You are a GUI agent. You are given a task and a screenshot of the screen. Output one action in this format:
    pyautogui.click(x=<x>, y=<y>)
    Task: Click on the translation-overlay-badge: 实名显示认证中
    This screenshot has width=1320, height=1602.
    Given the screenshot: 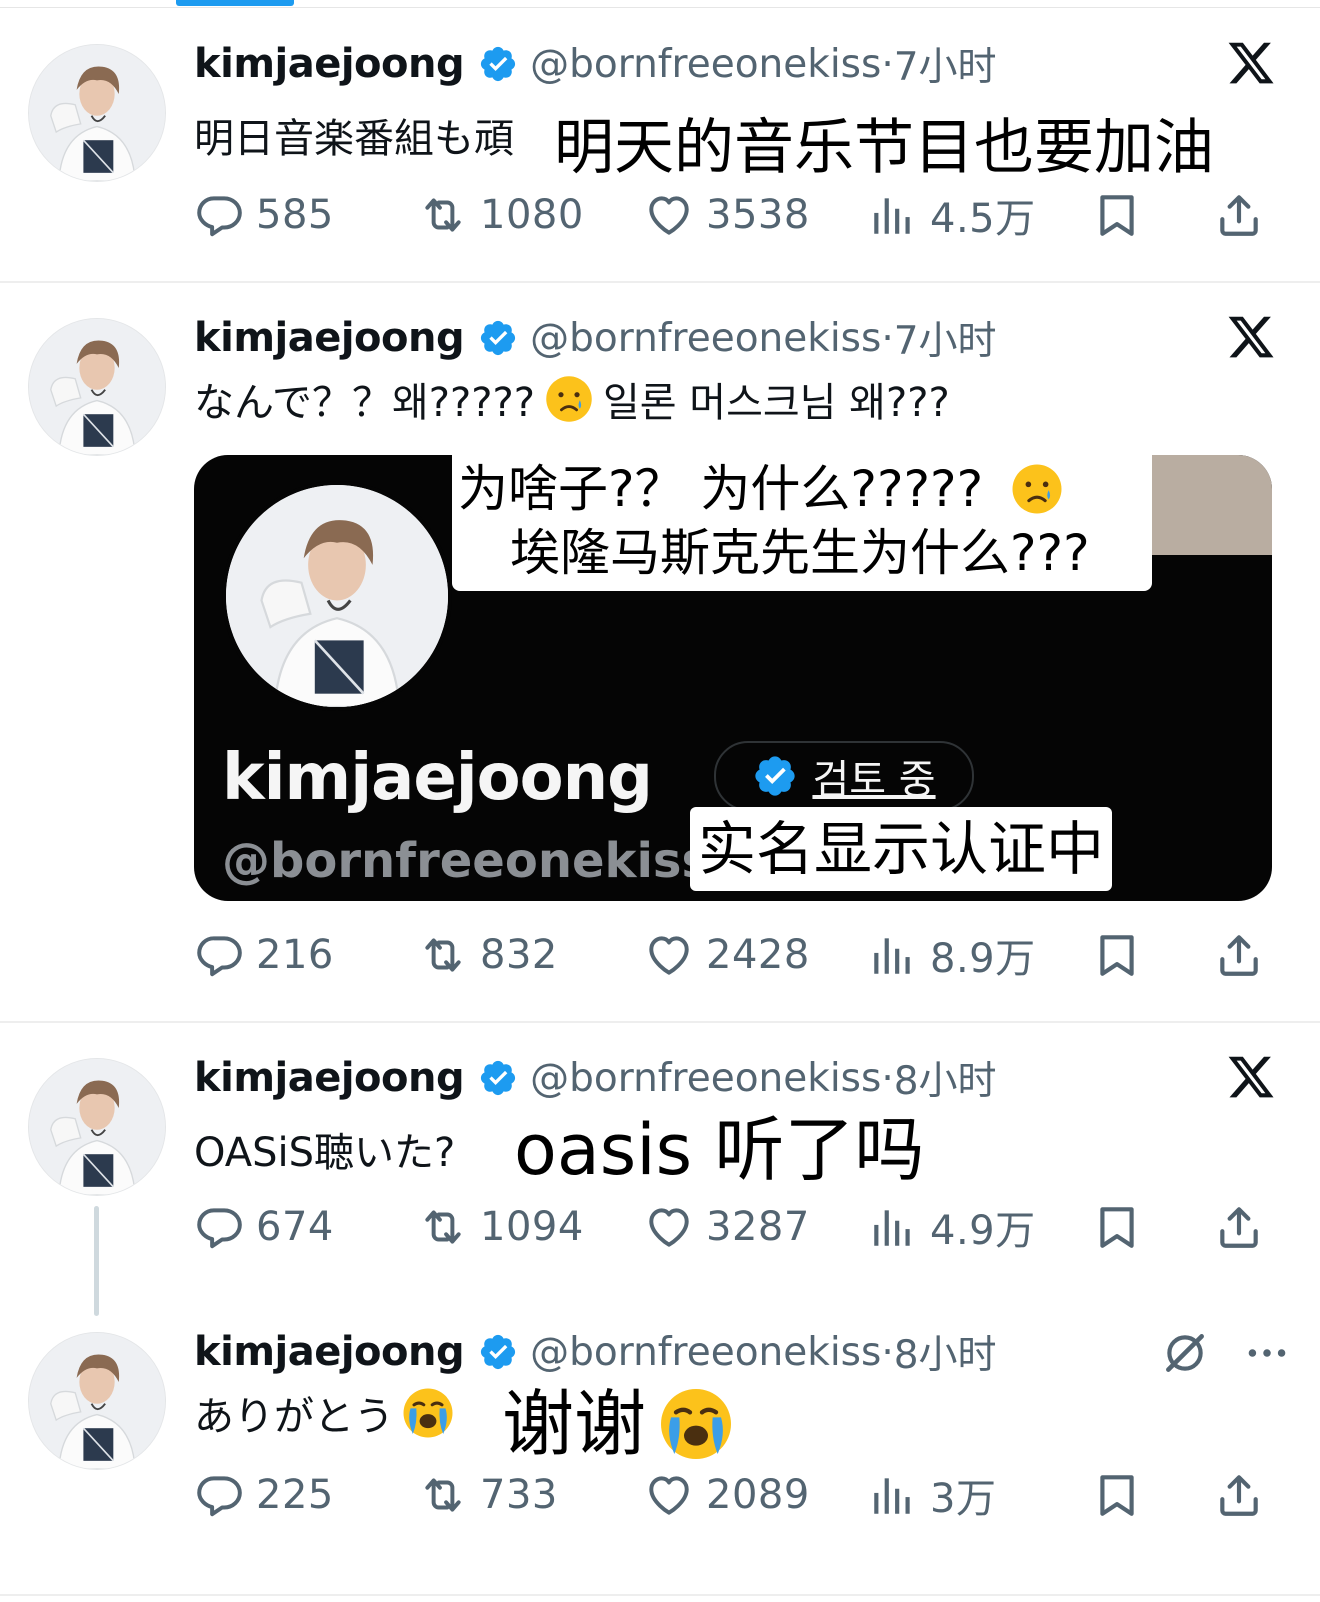 What is the action you would take?
    pyautogui.click(x=901, y=849)
    